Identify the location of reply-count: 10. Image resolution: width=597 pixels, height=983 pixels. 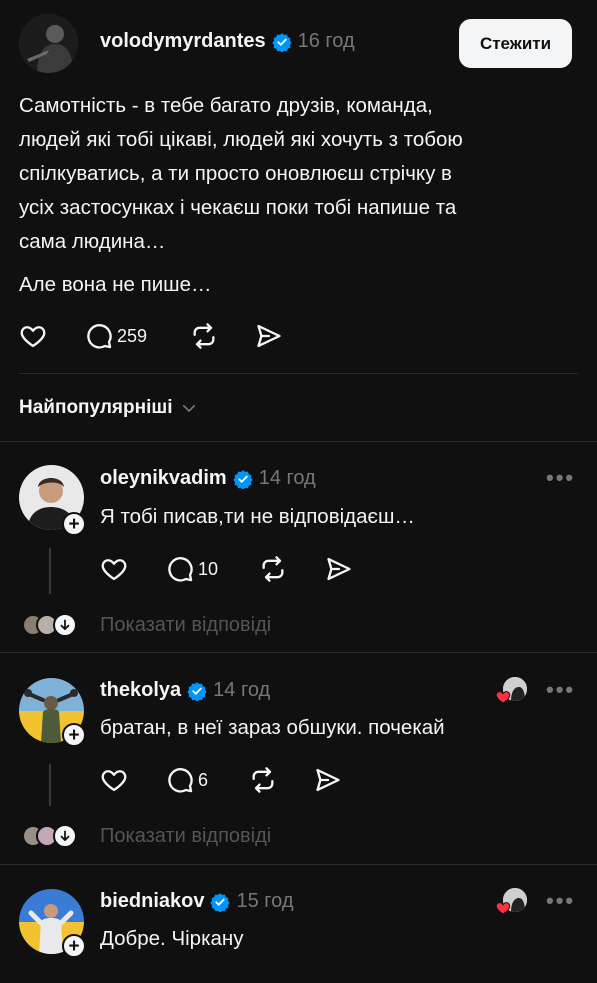
(208, 568).